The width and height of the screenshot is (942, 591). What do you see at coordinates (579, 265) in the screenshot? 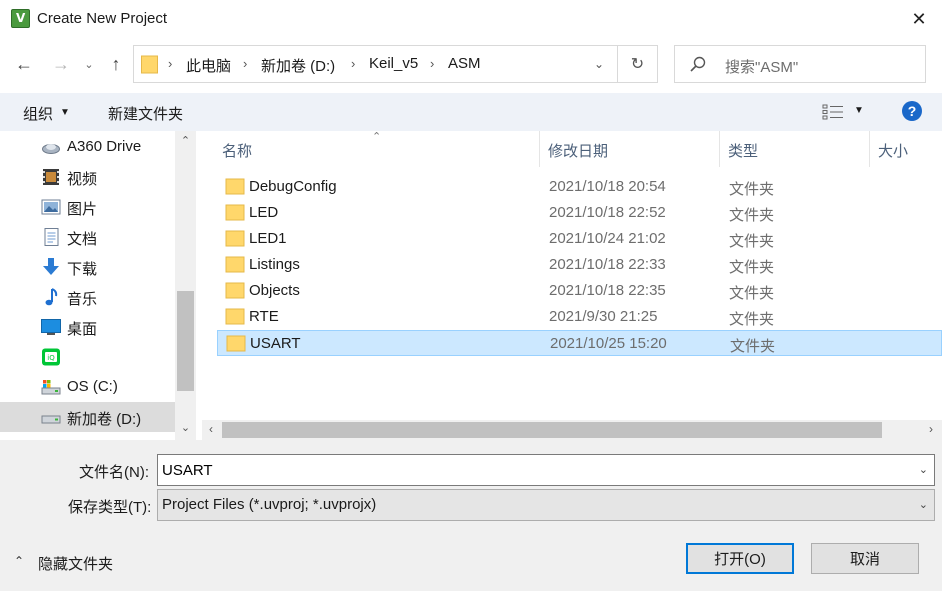
I see `file-row: Listings 2021/10/18 22:33 文件夹` at bounding box center [579, 265].